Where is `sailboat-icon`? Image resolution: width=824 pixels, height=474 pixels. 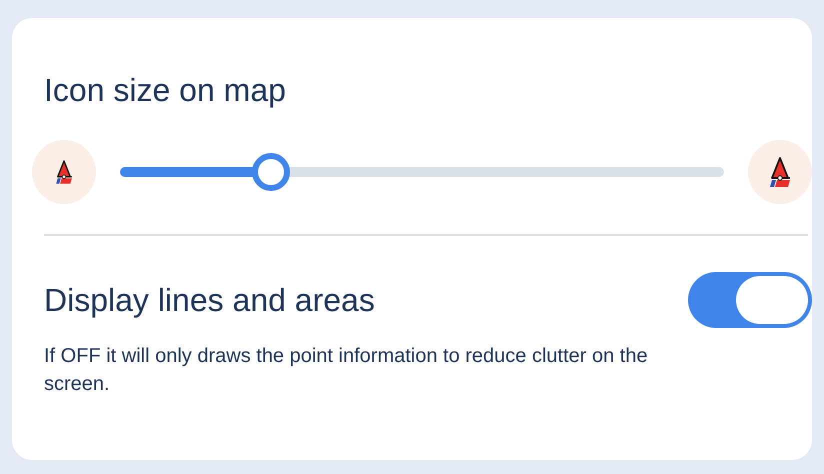 sailboat-icon is located at coordinates (64, 172).